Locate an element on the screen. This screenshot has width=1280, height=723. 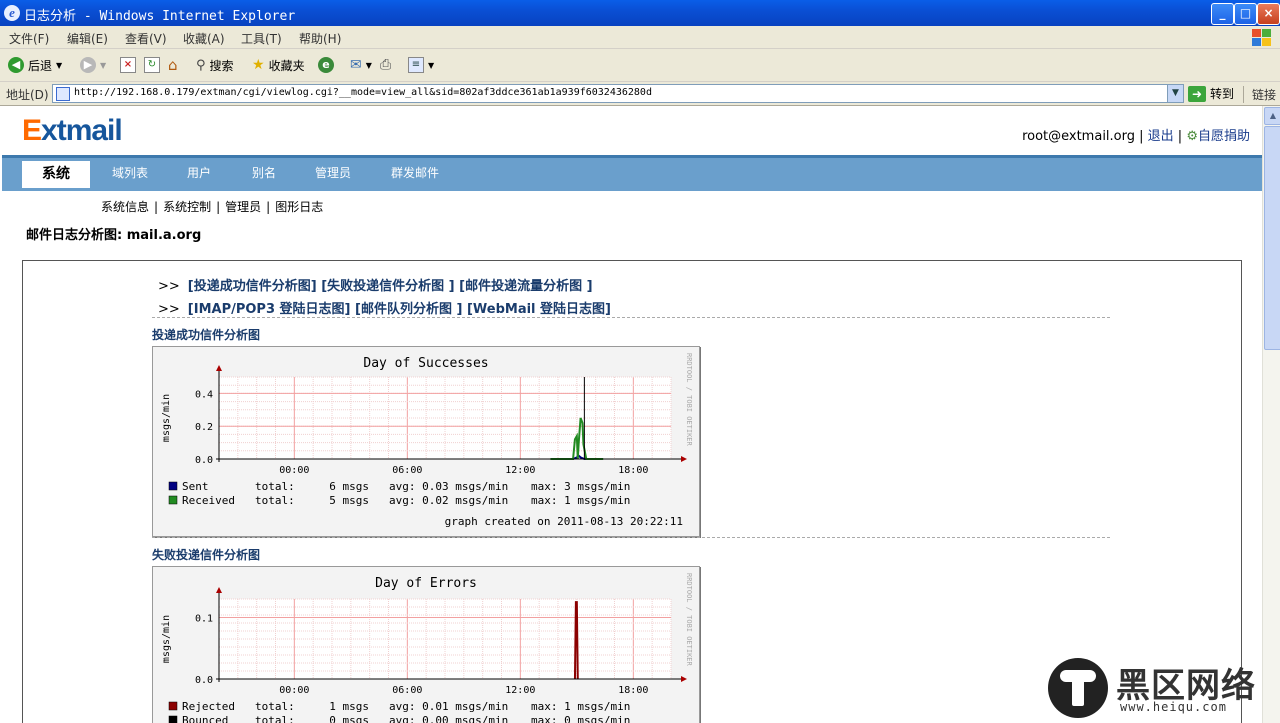
windows-logo-icon is located at coordinates (1261, 37).